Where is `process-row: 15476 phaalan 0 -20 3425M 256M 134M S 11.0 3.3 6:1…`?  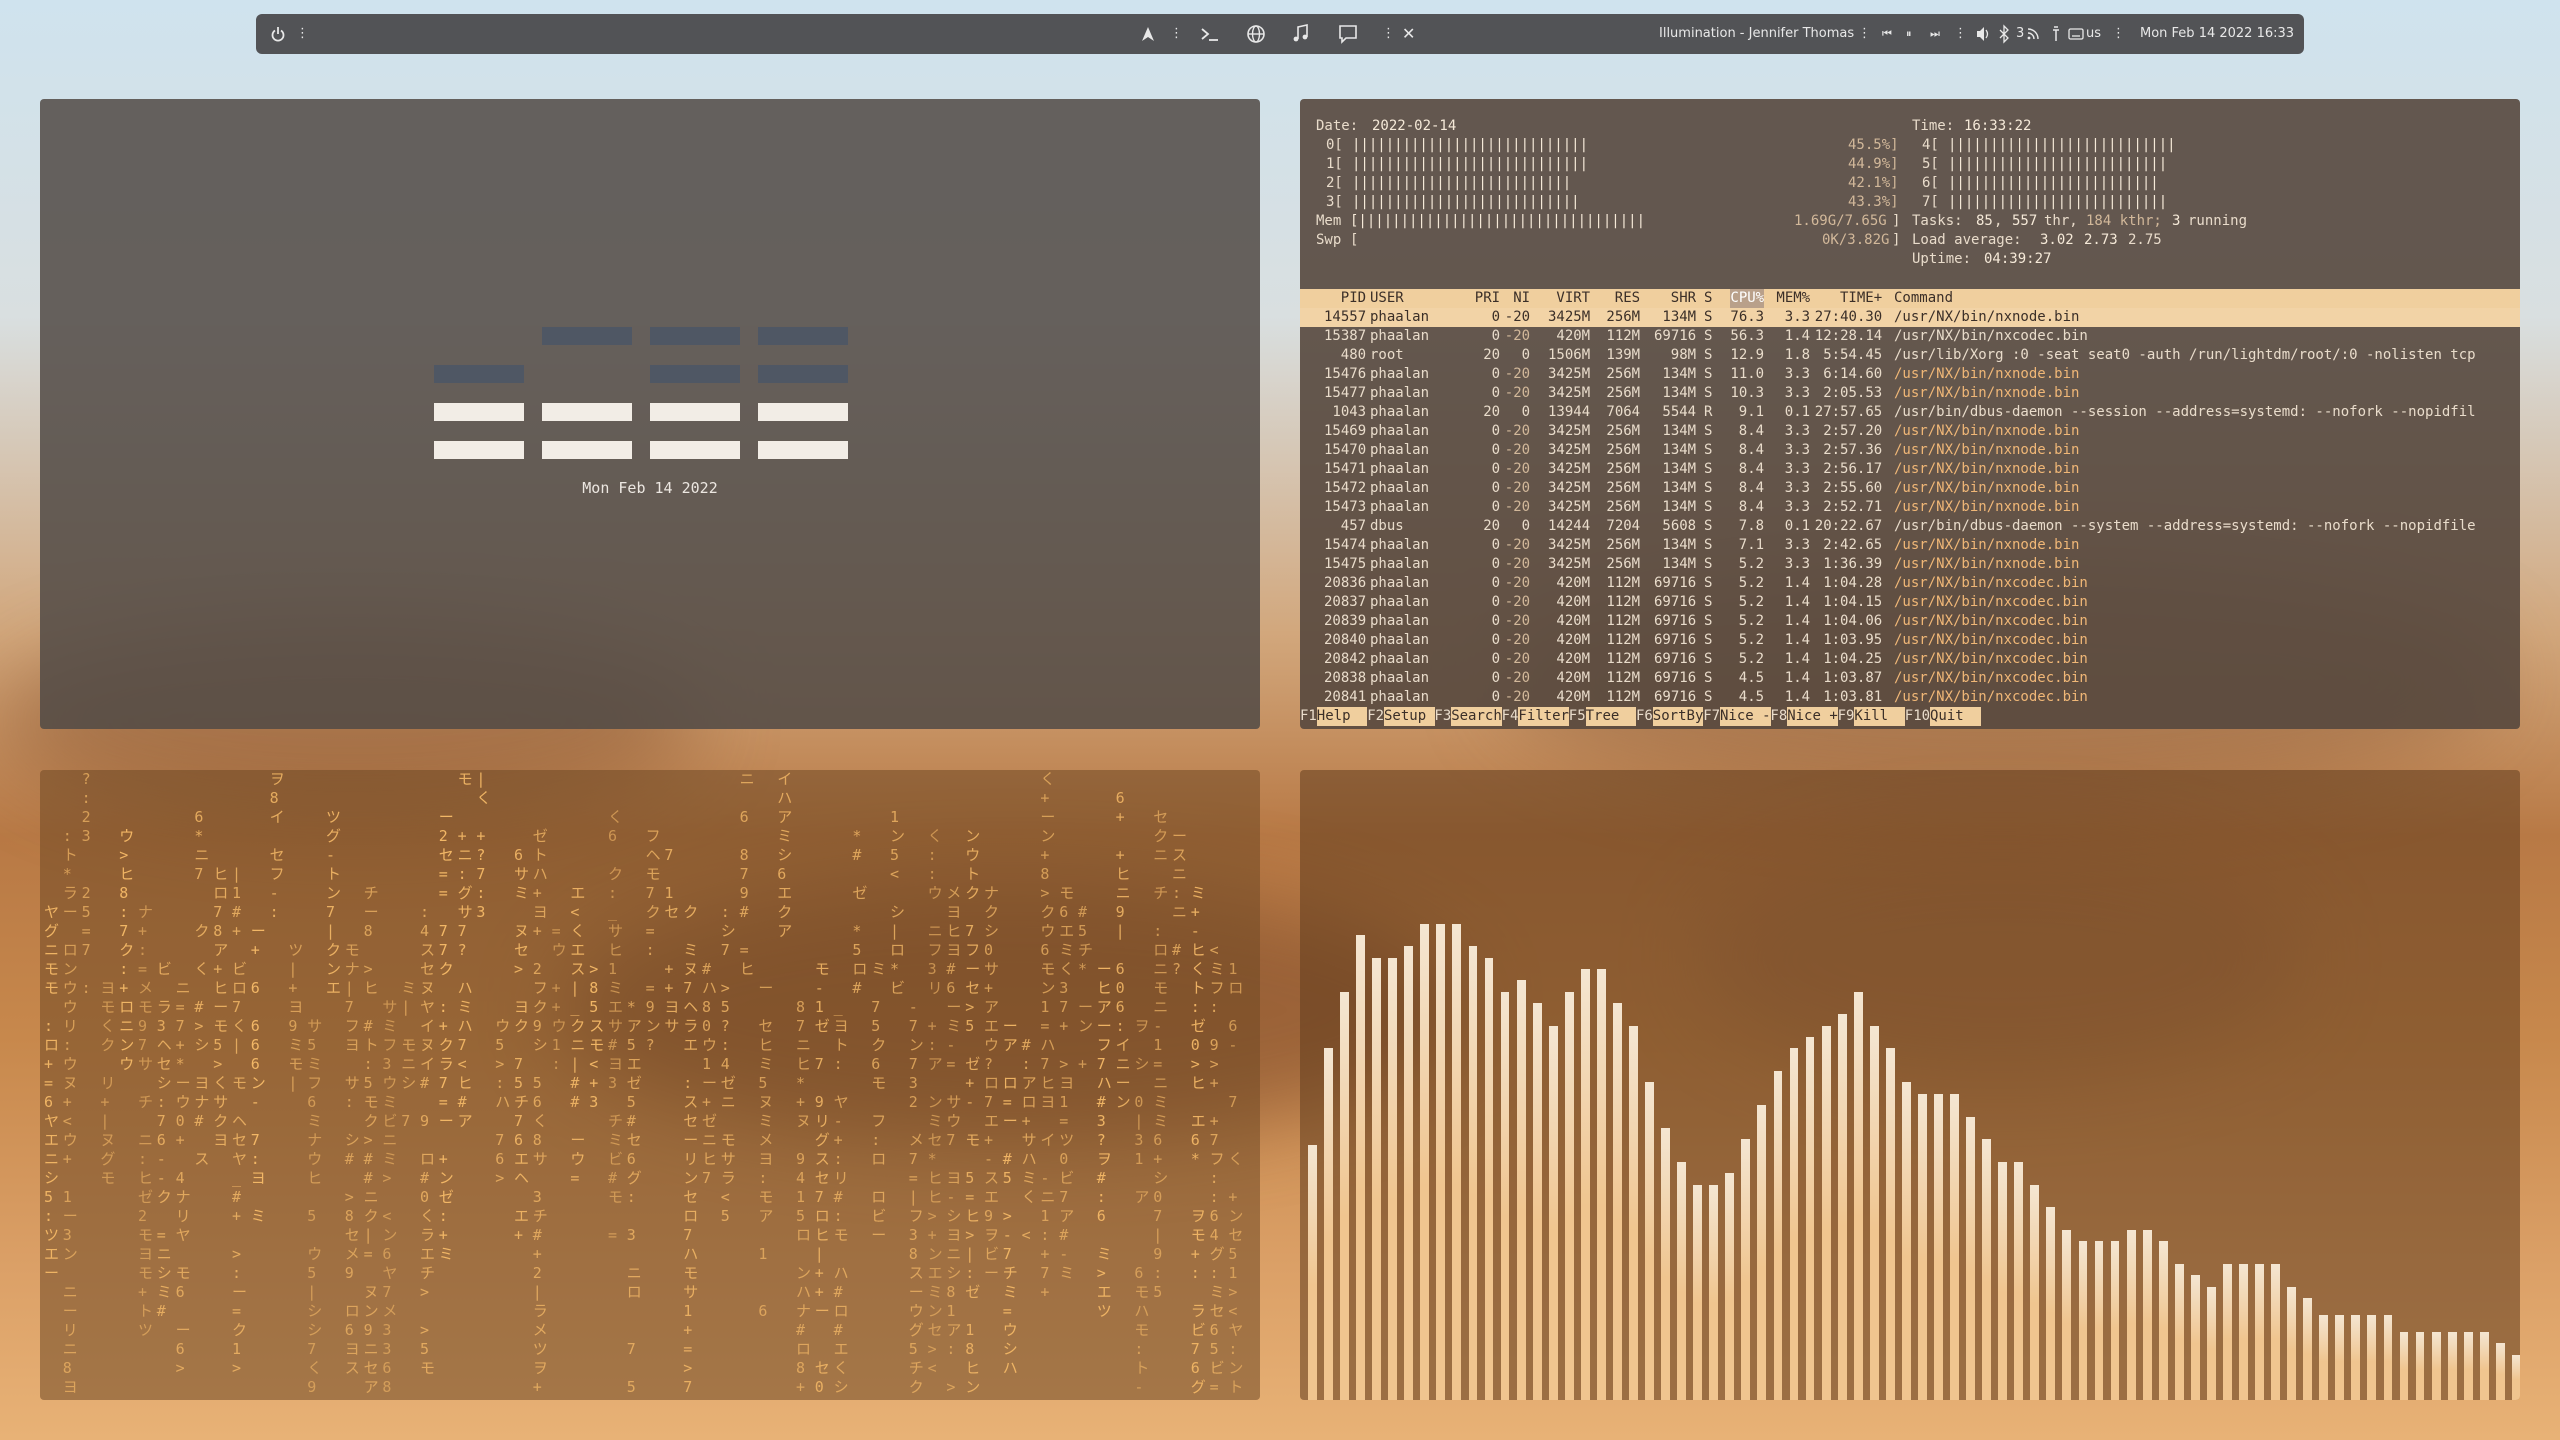 process-row: 15476 phaalan 0 -20 3425M 256M 134M S 11.0 3.3 6:1… is located at coordinates (1910, 374).